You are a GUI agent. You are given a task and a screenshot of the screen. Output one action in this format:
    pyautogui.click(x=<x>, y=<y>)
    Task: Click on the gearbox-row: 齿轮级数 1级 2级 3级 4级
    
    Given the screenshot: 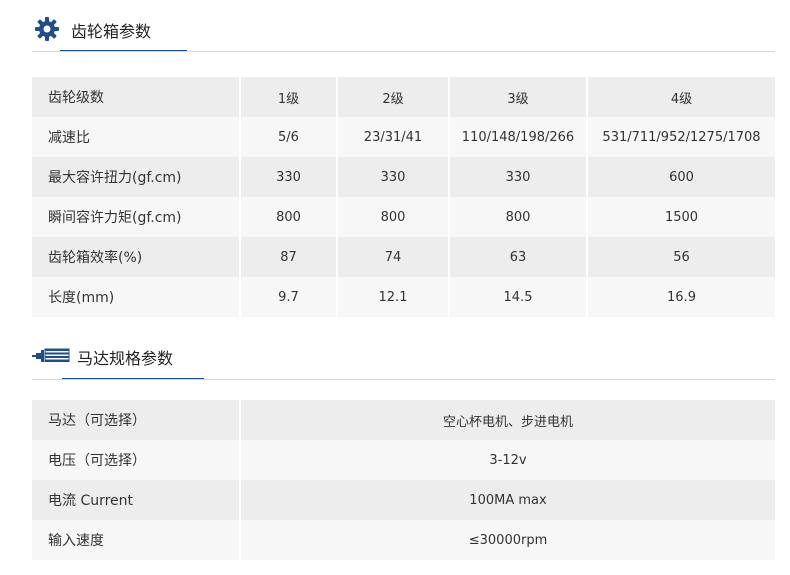 What is the action you would take?
    pyautogui.click(x=403, y=97)
    